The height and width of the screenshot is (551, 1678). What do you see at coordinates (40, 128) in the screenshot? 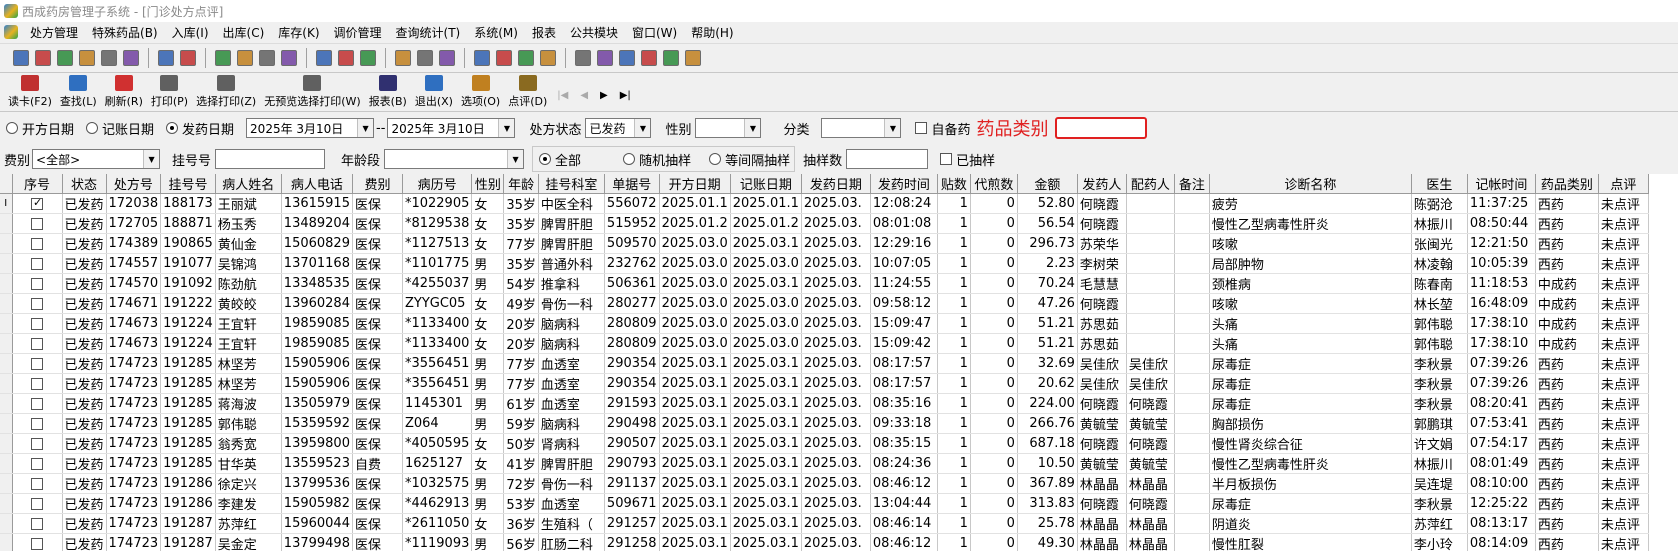
I see `radio-prescribe-date: 开方日期` at bounding box center [40, 128].